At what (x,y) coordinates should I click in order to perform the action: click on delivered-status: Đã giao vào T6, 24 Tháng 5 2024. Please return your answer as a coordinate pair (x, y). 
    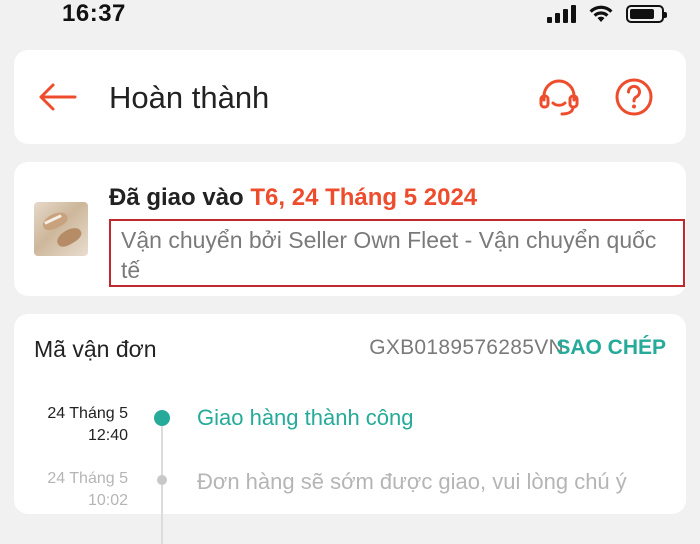
    Looking at the image, I should click on (293, 198).